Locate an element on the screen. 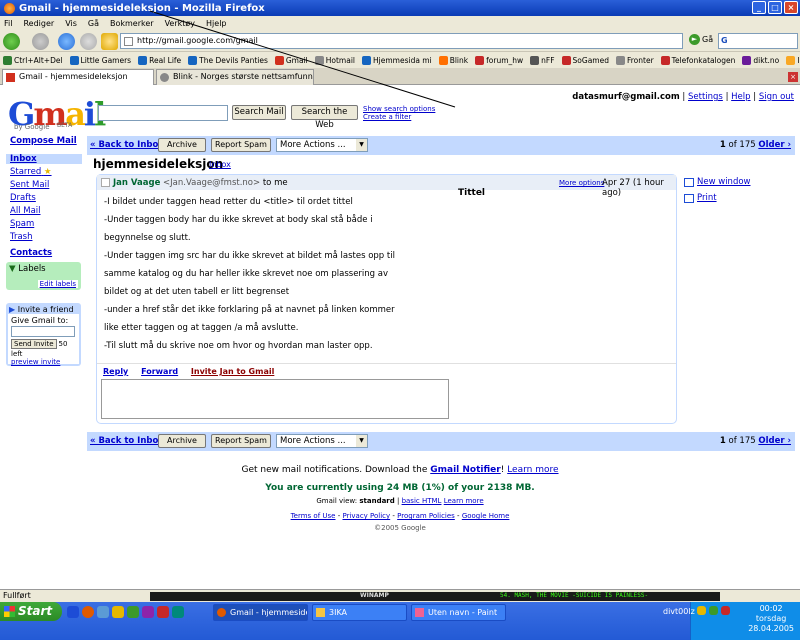 The image size is (800, 640). show-search-options-link: Show search options is located at coordinates (399, 109).